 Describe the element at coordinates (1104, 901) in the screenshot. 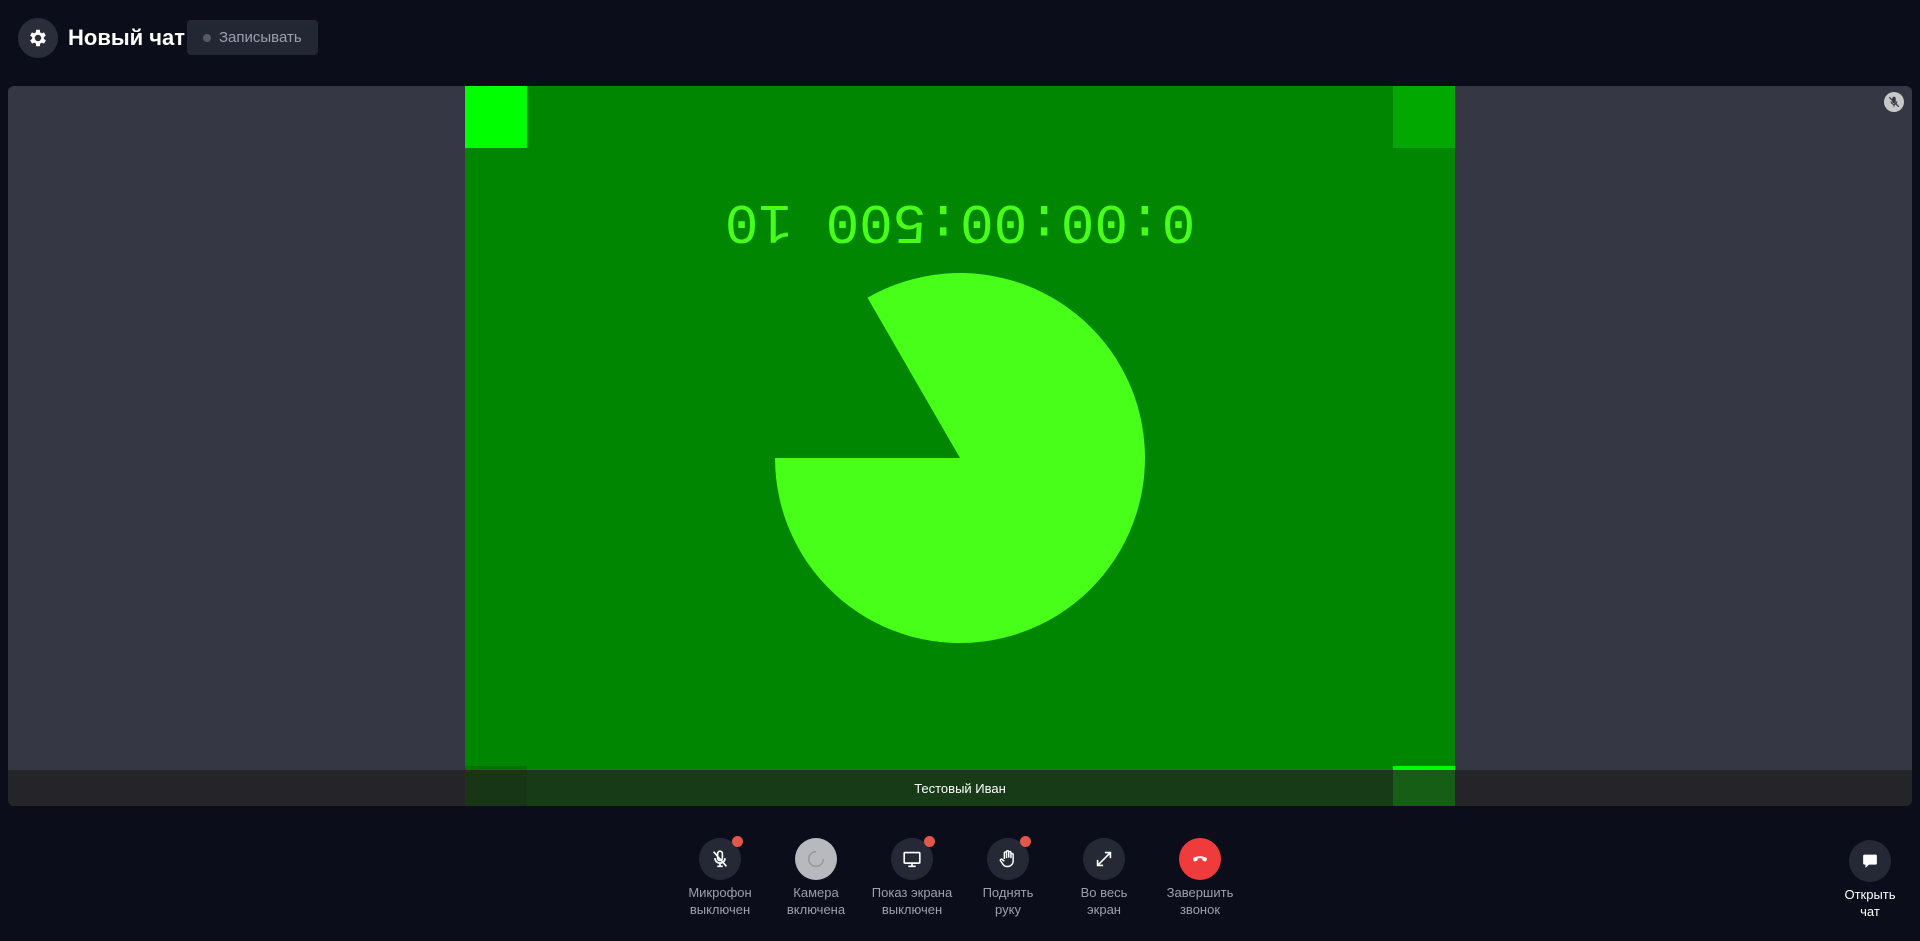

I see `fullscreen-button-label: Во весь экран` at that location.